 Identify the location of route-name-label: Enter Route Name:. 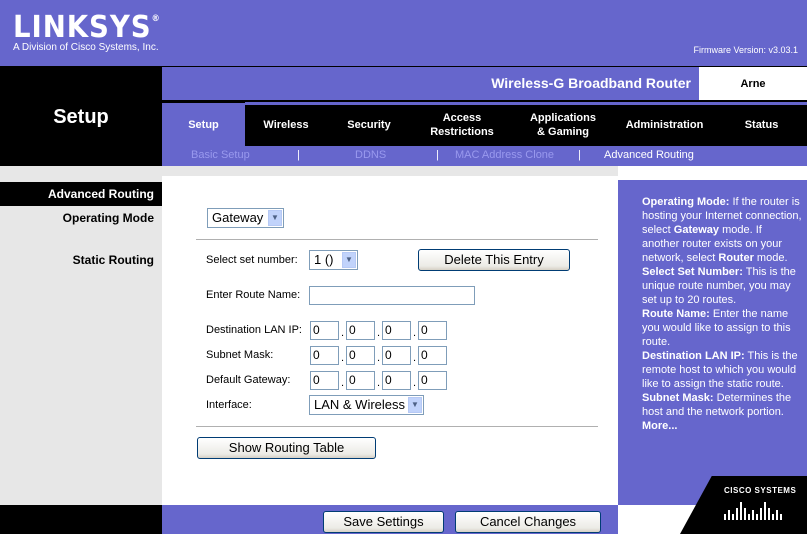
(253, 295).